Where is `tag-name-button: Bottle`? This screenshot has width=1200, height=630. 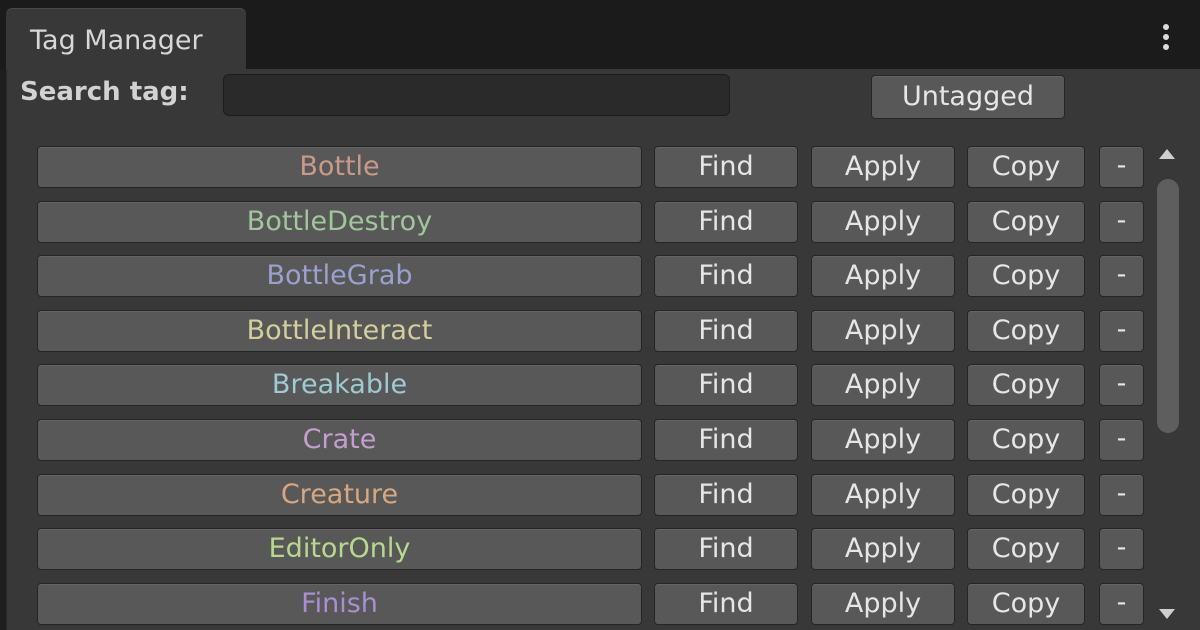 tag-name-button: Bottle is located at coordinates (339, 167).